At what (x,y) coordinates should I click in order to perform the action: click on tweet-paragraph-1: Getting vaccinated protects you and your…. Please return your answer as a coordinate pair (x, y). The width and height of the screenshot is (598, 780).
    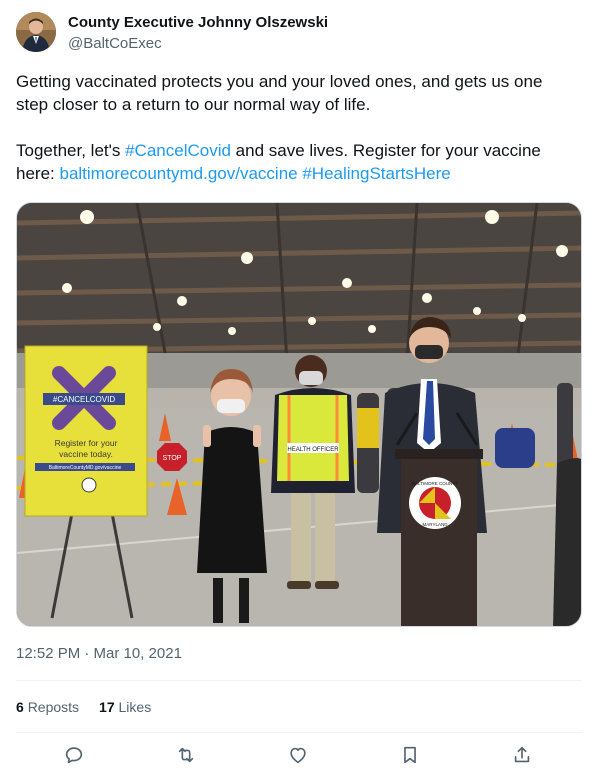
    Looking at the image, I should click on (279, 93).